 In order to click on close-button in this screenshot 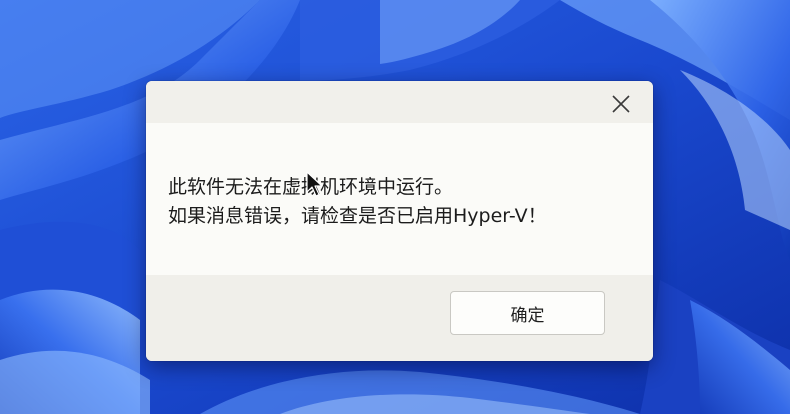, I will do `click(621, 104)`.